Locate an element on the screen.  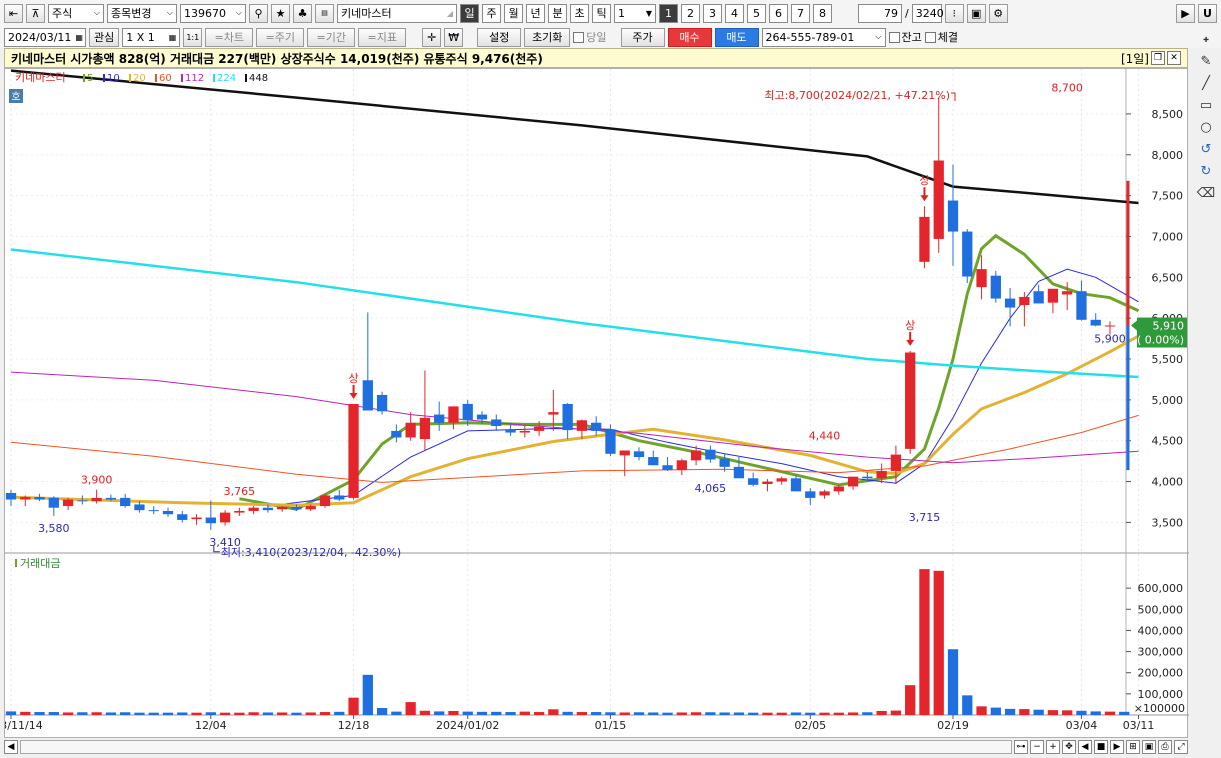
prev-icon: ◀ is located at coordinates (1085, 747).